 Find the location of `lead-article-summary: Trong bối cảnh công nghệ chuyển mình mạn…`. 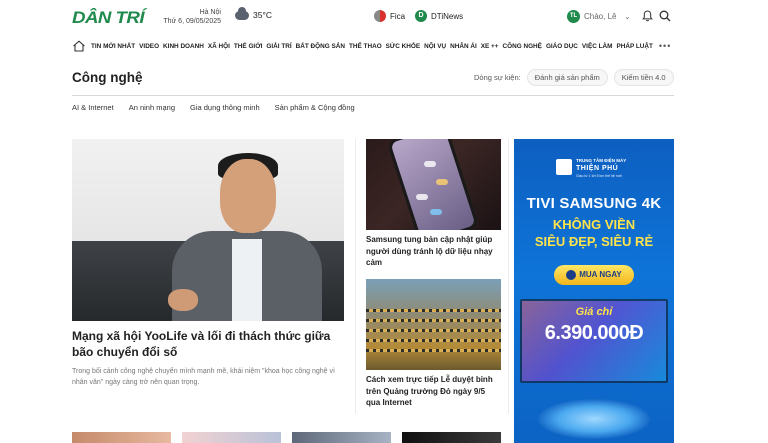

lead-article-summary: Trong bối cảnh công nghệ chuyển mình mạn… is located at coordinates (203, 377).